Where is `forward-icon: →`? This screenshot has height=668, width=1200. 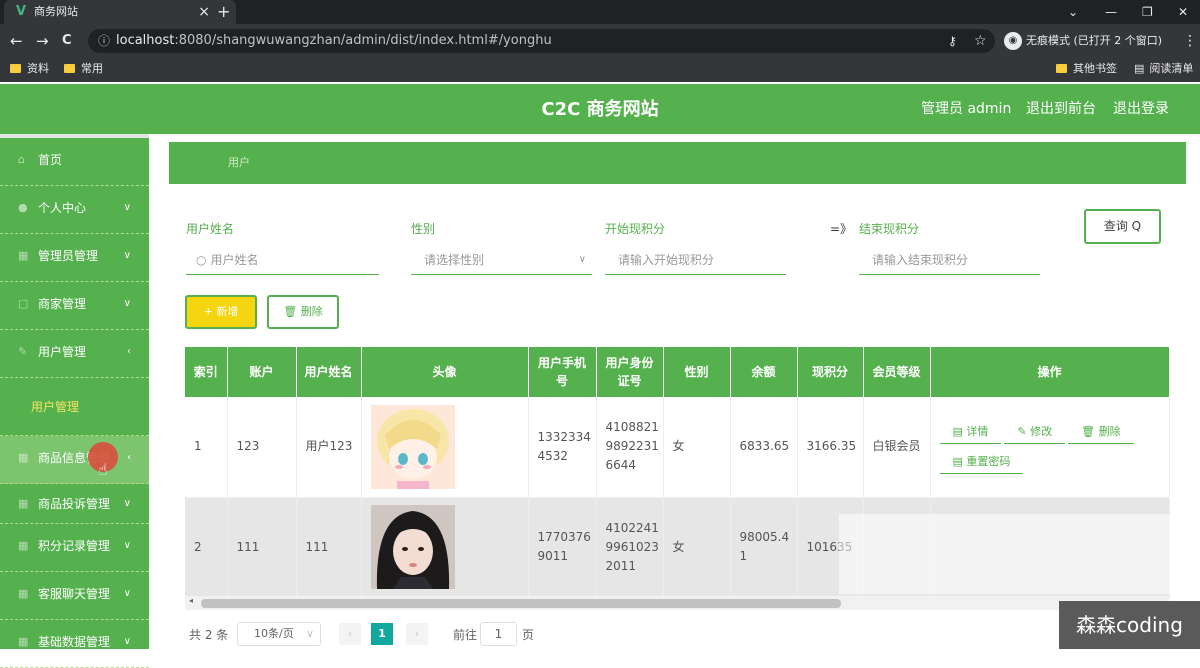 forward-icon: → is located at coordinates (42, 41).